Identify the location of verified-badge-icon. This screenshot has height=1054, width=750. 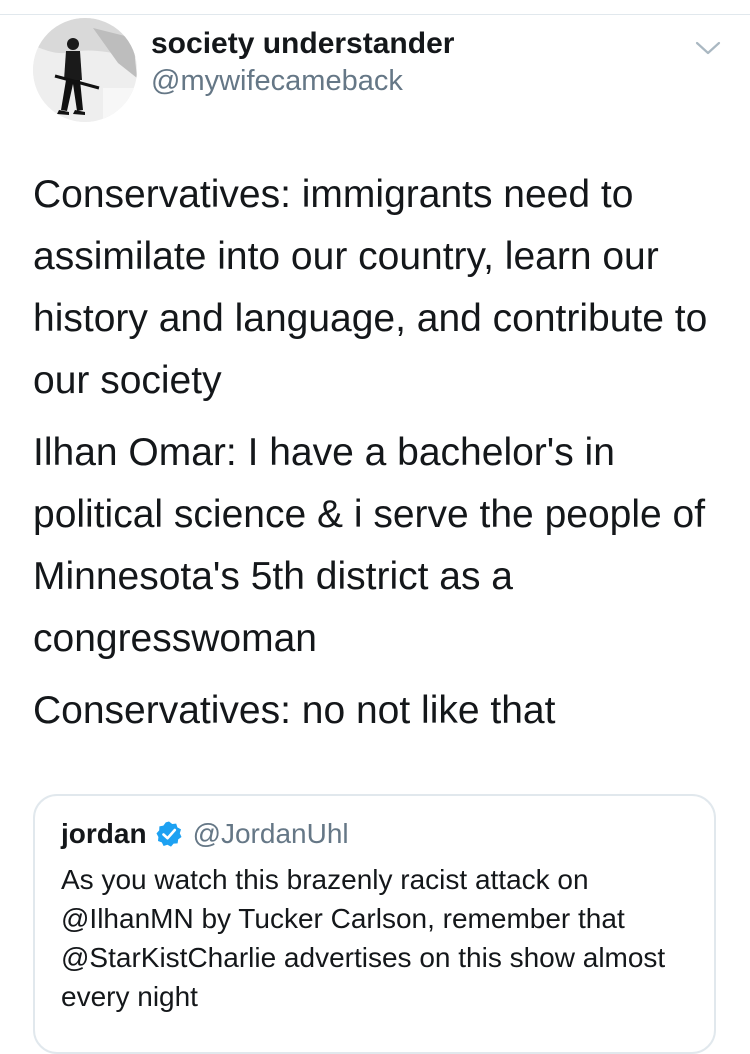
(169, 834).